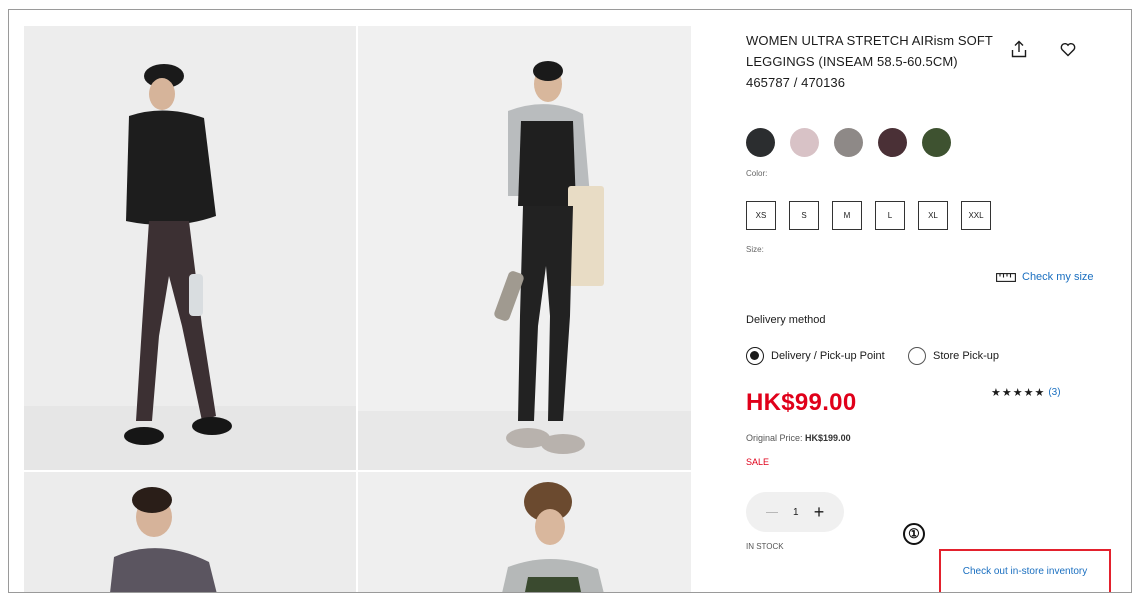 The width and height of the screenshot is (1140, 598). What do you see at coordinates (760, 142) in the screenshot?
I see `color-swatch-black` at bounding box center [760, 142].